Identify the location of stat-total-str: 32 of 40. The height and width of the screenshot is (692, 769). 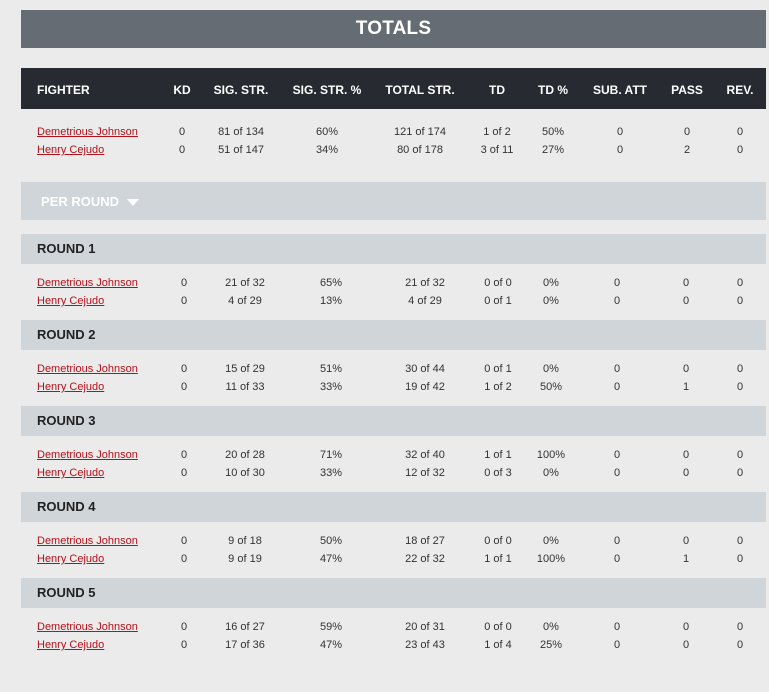
(425, 455).